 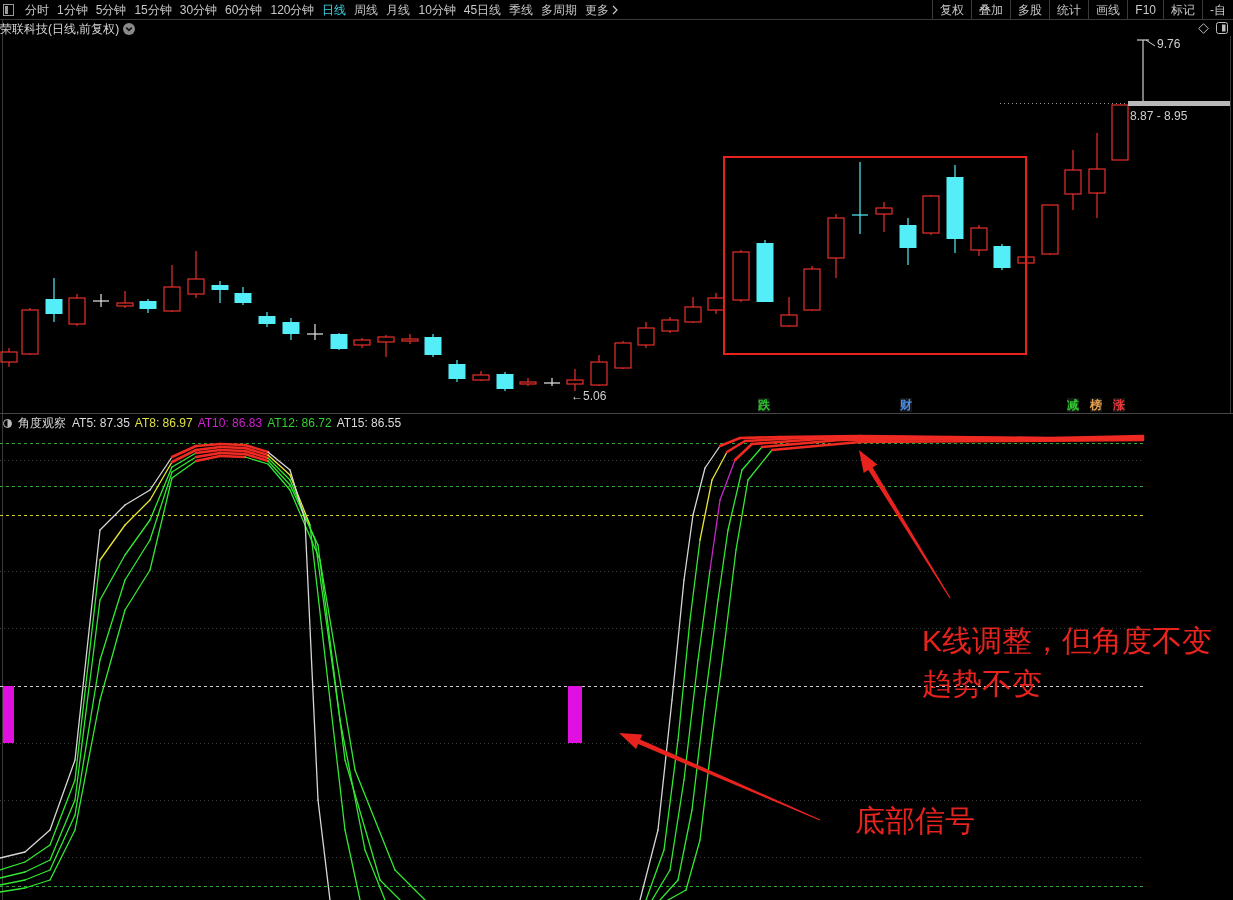 What do you see at coordinates (1146, 70) in the screenshot?
I see `high-price-marker` at bounding box center [1146, 70].